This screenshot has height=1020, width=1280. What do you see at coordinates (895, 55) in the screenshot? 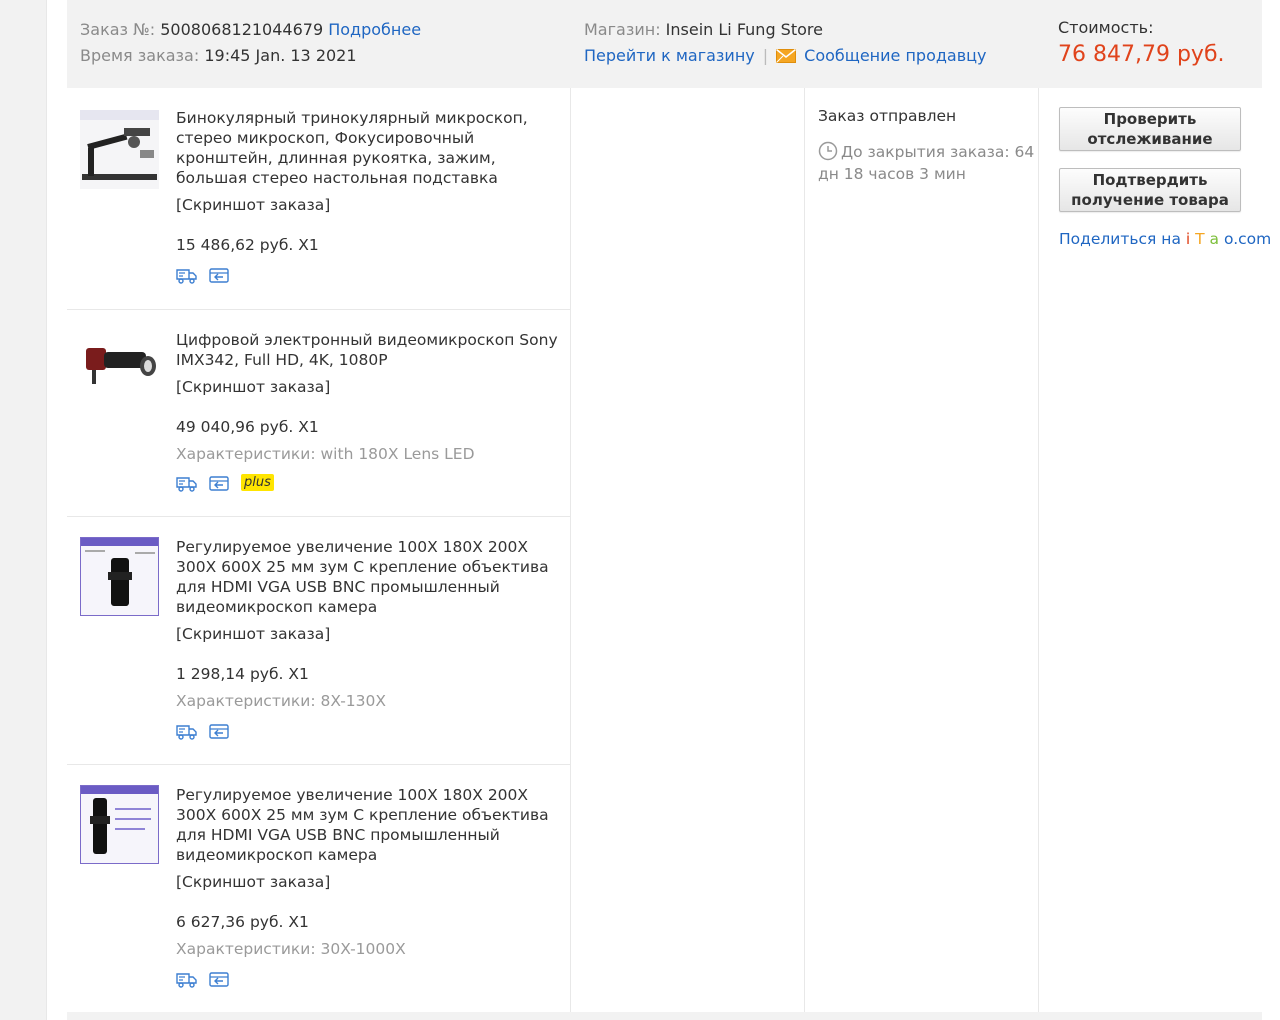
I see `message-seller-link: Сообщение продавцу` at bounding box center [895, 55].